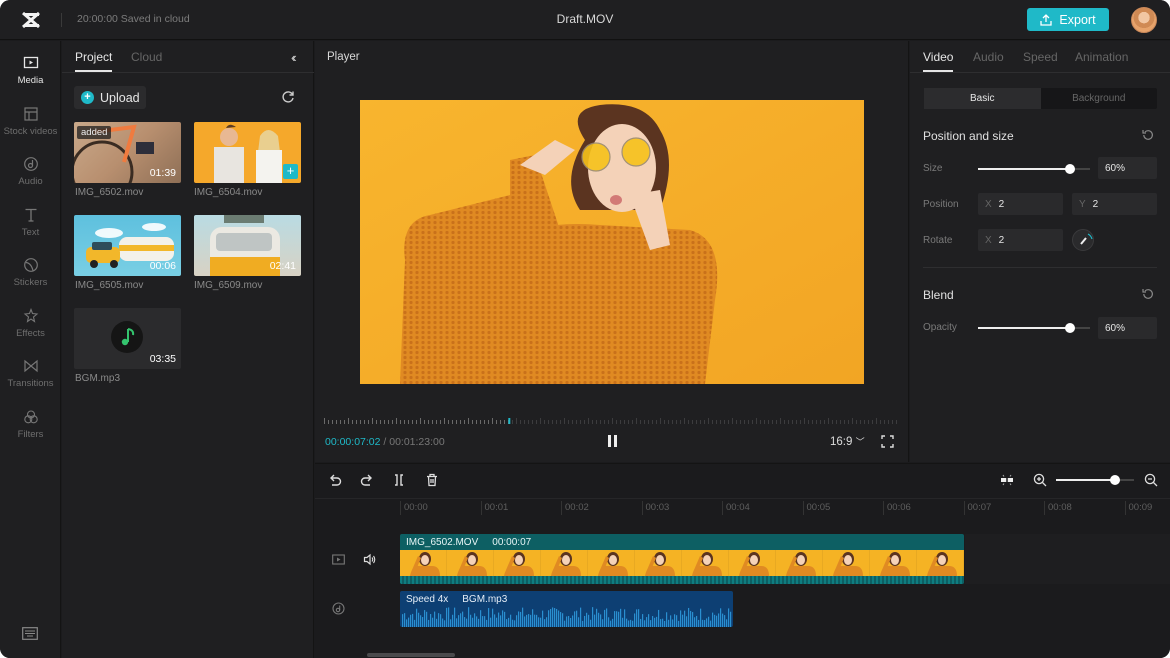 The width and height of the screenshot is (1170, 658). What do you see at coordinates (887, 441) in the screenshot?
I see `fullscreen-icon` at bounding box center [887, 441].